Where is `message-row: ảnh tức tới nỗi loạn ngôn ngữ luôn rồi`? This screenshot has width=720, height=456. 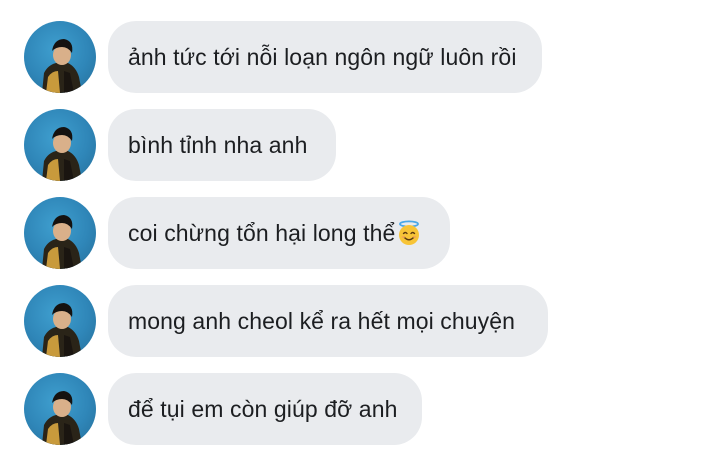
message-row: ảnh tức tới nỗi loạn ngôn ngữ luôn rồi is located at coordinates (283, 57).